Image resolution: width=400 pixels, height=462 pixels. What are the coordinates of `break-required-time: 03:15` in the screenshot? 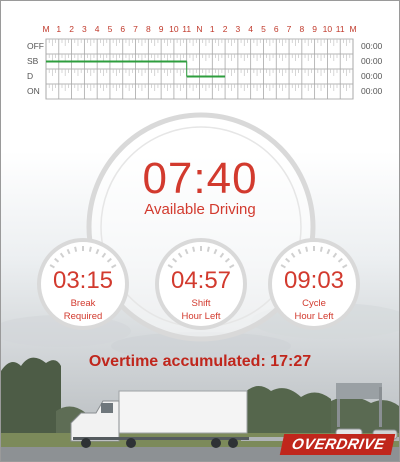 It's located at (83, 280).